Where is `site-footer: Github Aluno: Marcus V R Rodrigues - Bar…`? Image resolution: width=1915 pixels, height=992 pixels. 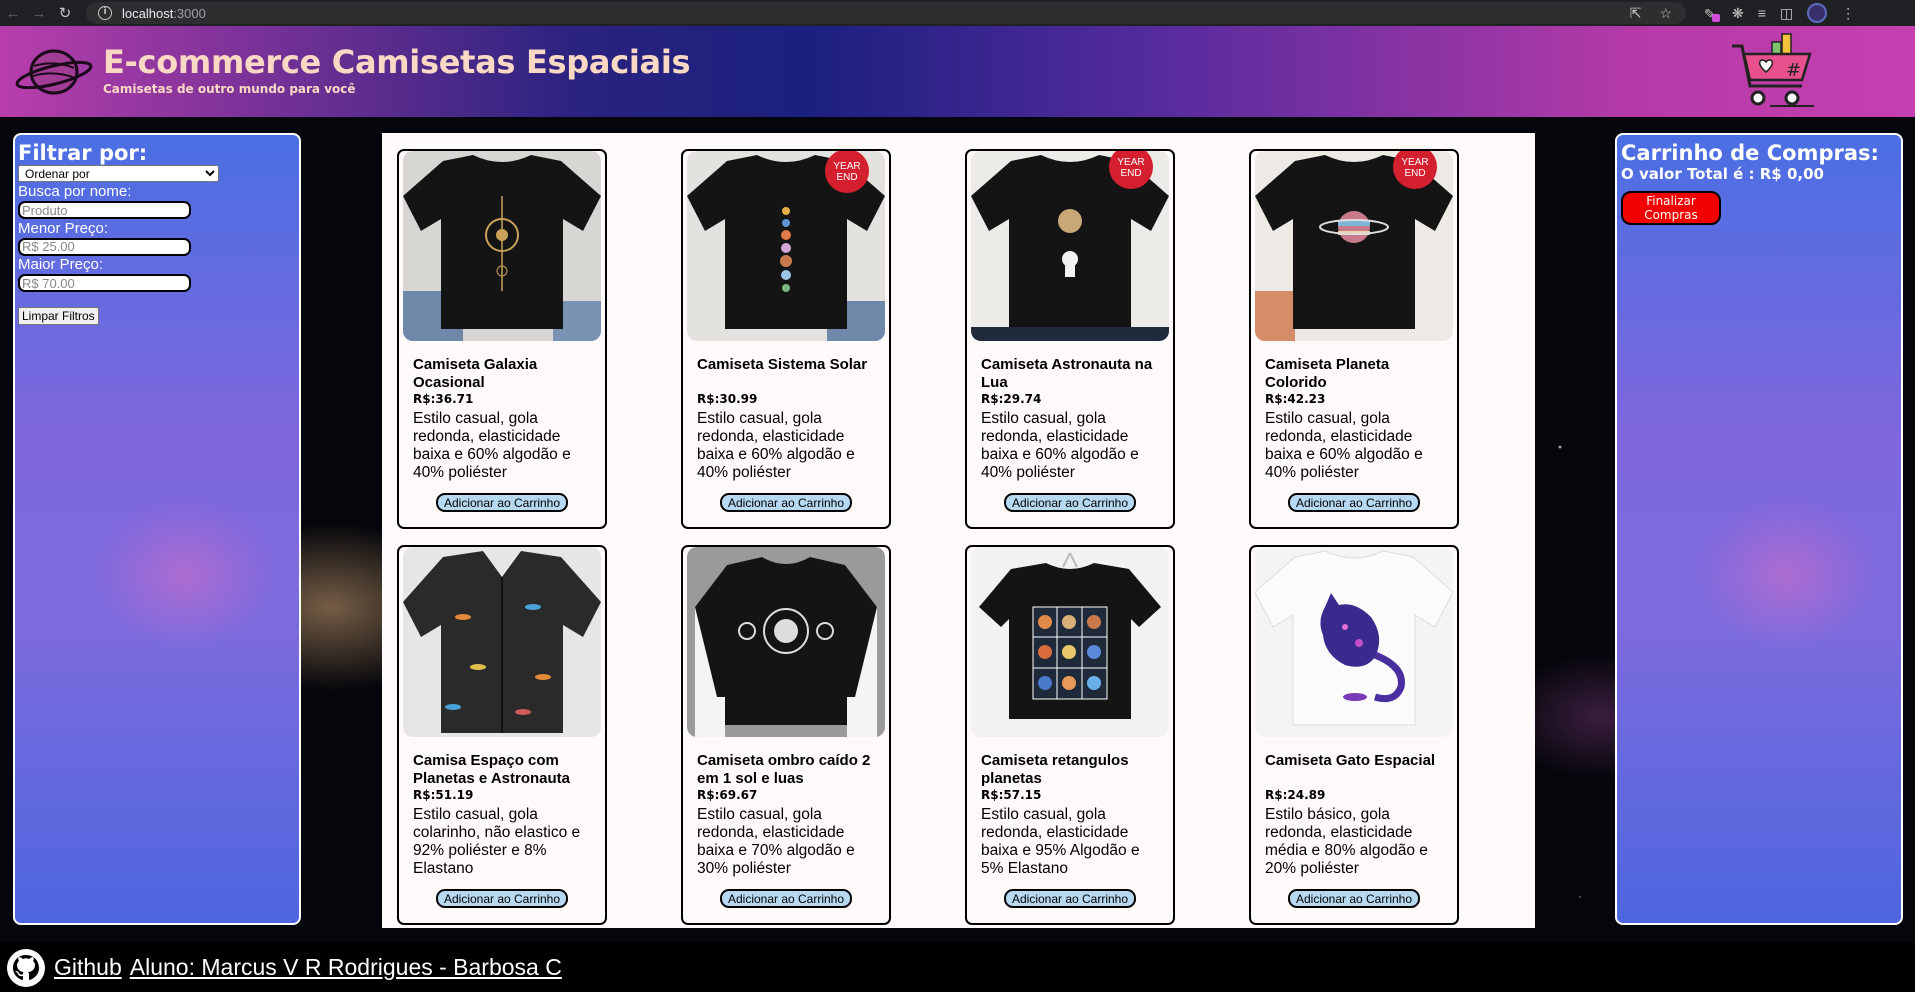
site-footer: Github Aluno: Marcus V R Rodrigues - Bar… is located at coordinates (957, 967).